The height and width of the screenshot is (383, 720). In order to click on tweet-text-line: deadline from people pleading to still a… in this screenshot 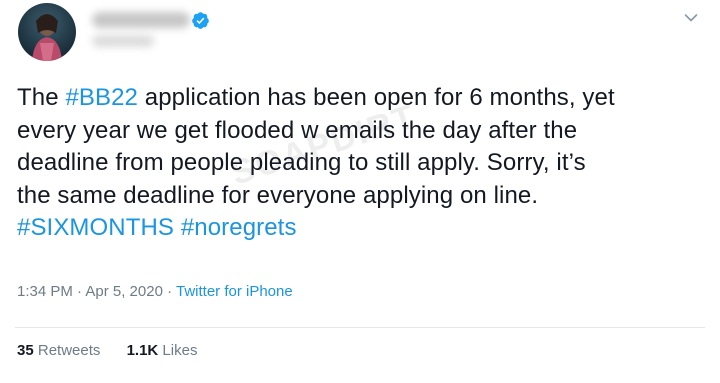, I will do `click(357, 163)`.